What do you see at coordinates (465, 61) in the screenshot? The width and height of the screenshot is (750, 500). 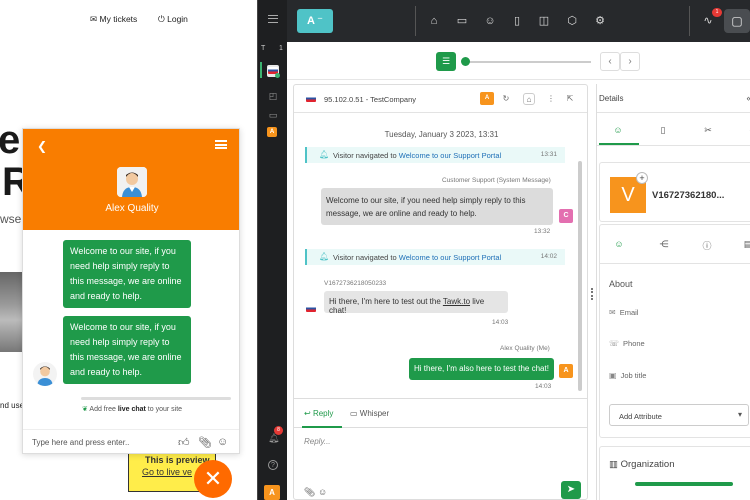 I see `timeline-slider-thumb` at bounding box center [465, 61].